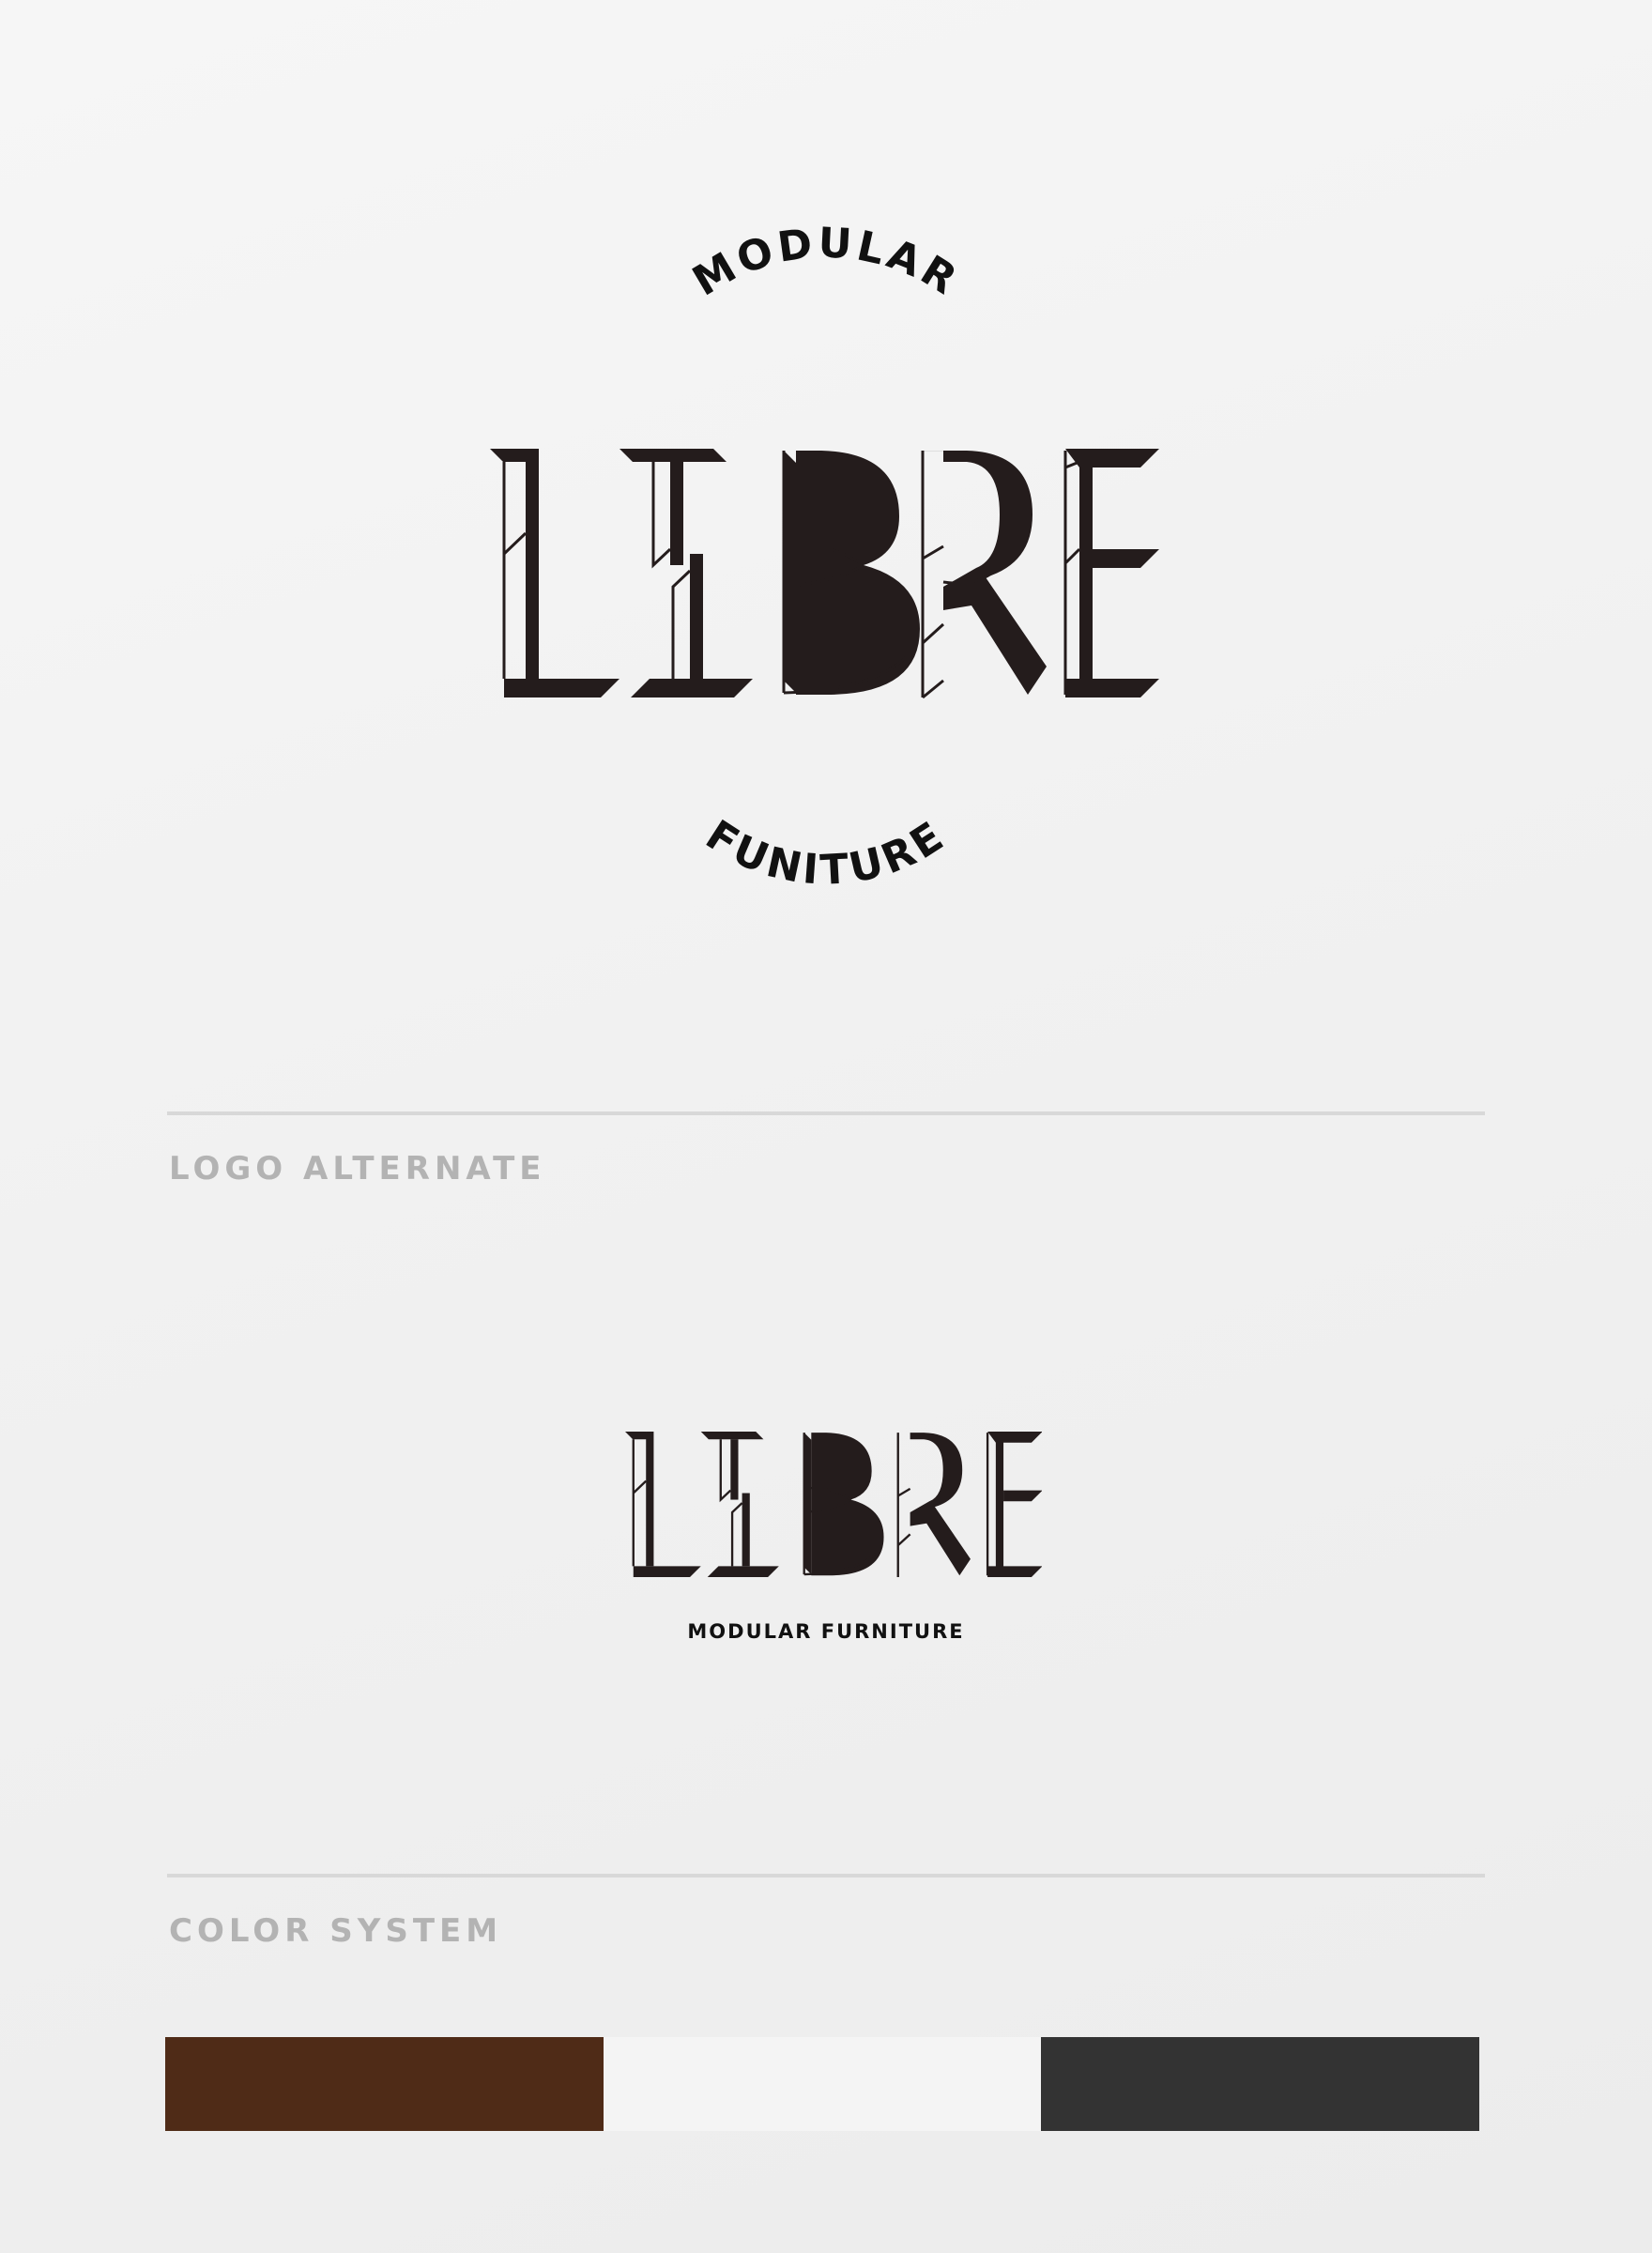 The image size is (1652, 2253). Describe the element at coordinates (1111, 573) in the screenshot. I see `wordmark-letter-e` at that location.